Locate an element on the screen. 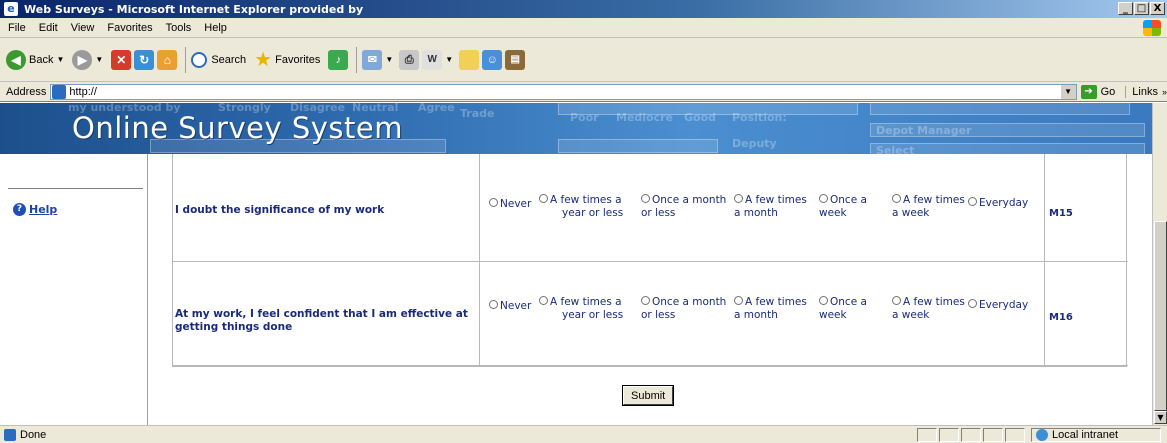 This screenshot has width=1167, height=443. question-code: M15 is located at coordinates (1061, 213).